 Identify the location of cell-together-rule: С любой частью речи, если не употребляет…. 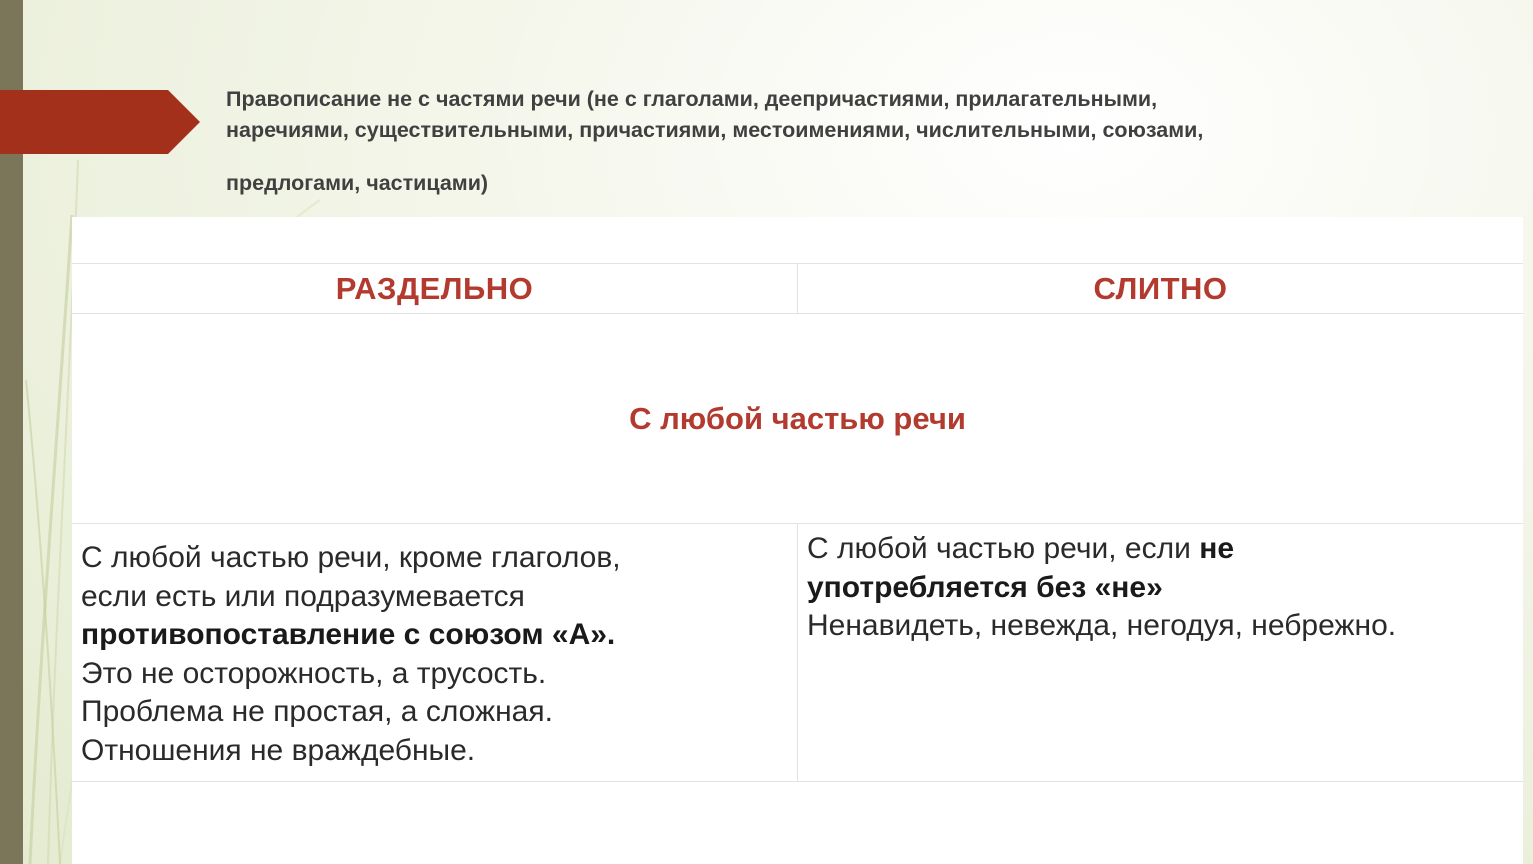
(1162, 585).